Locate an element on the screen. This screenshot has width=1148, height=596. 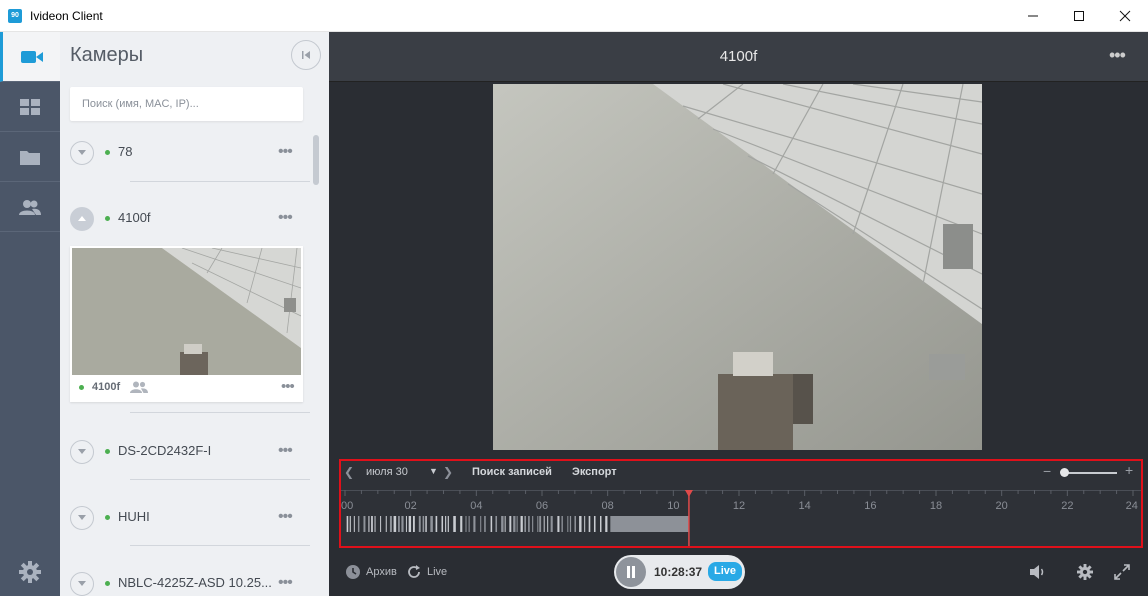
camera-name: DS-2CD2432F-I is located at coordinates (165, 450).